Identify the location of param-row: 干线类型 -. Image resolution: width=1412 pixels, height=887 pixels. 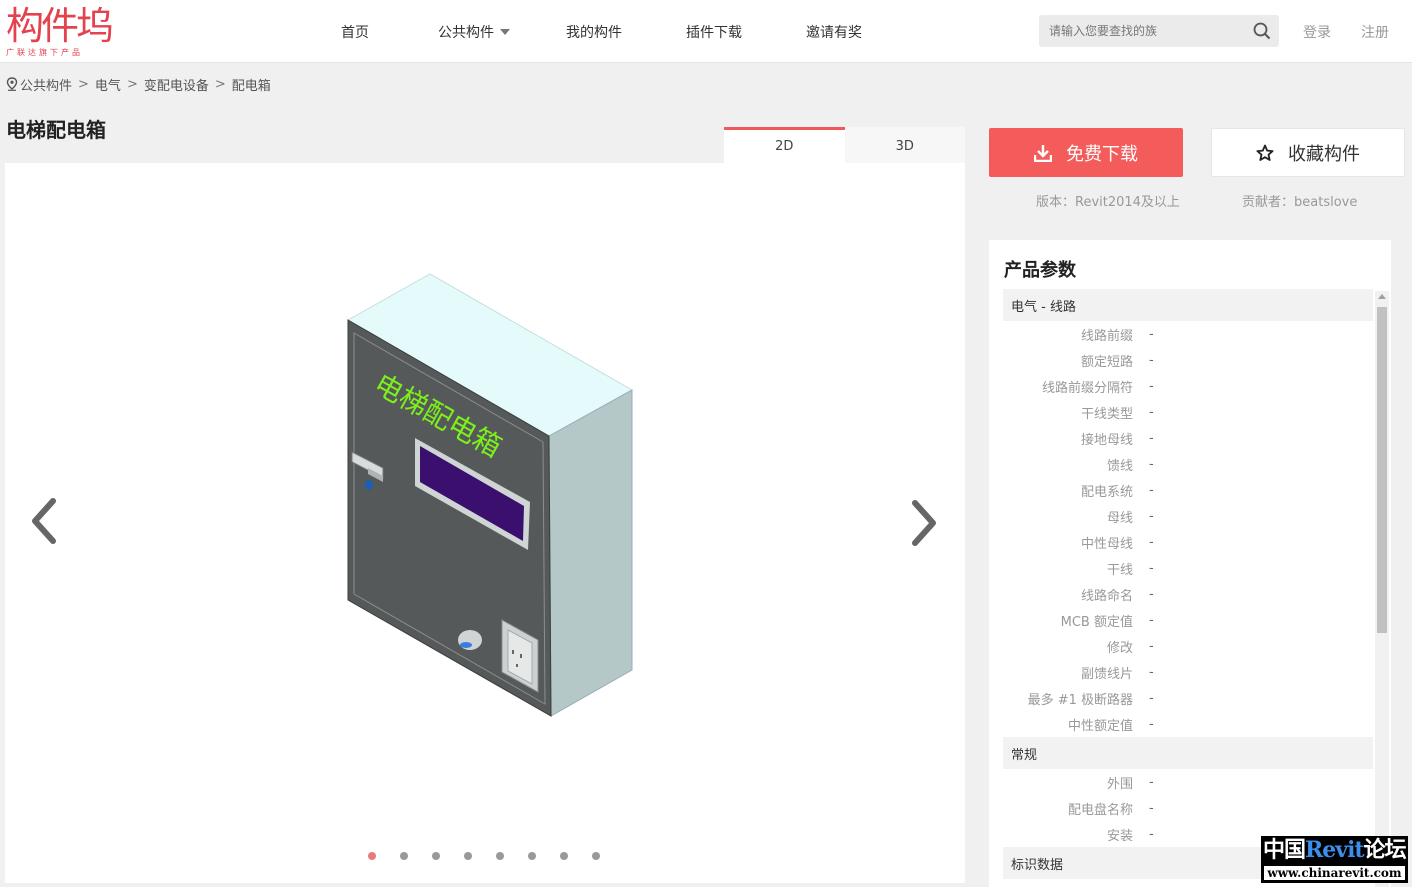
(1188, 412).